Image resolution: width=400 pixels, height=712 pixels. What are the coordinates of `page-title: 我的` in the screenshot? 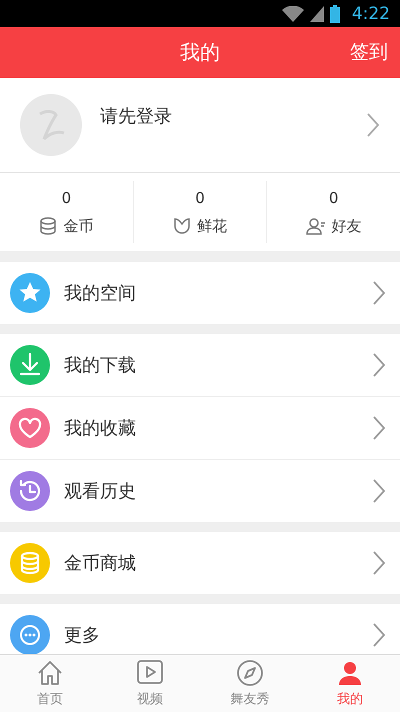 It's located at (200, 52).